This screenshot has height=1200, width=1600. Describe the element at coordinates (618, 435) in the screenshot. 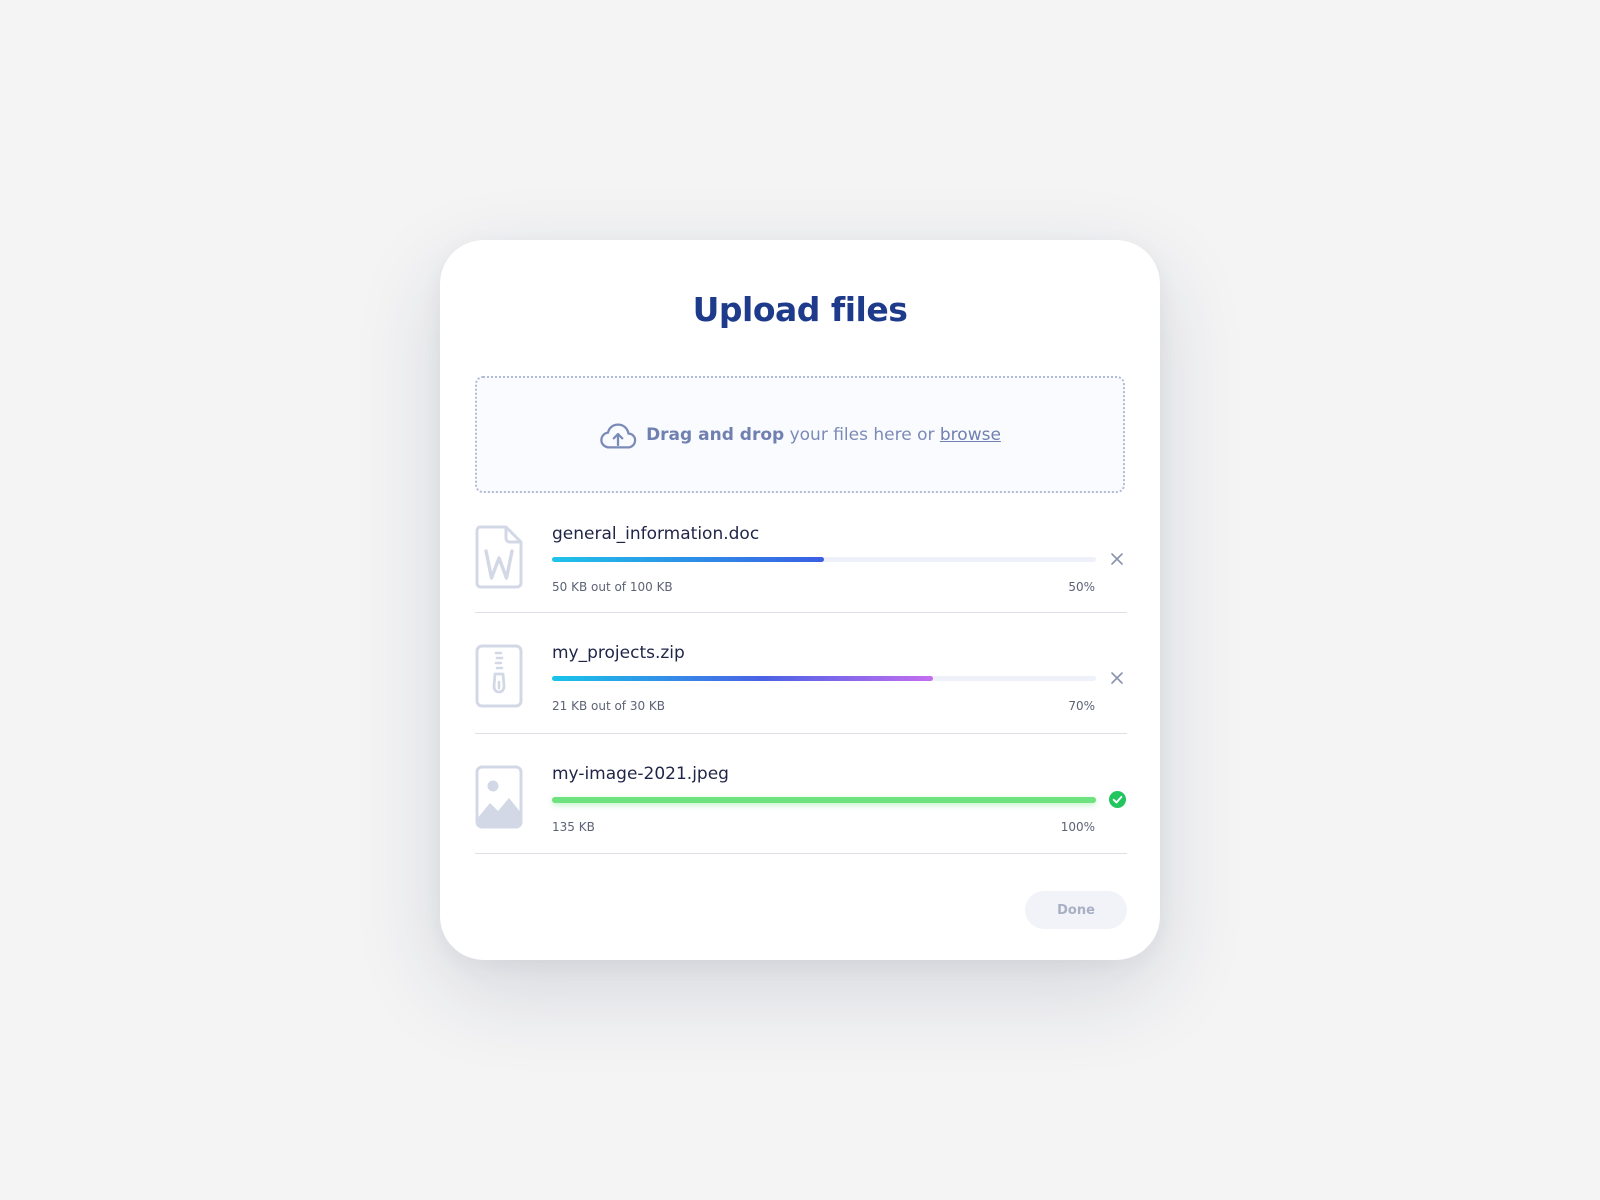

I see `cloud-upload-icon` at that location.